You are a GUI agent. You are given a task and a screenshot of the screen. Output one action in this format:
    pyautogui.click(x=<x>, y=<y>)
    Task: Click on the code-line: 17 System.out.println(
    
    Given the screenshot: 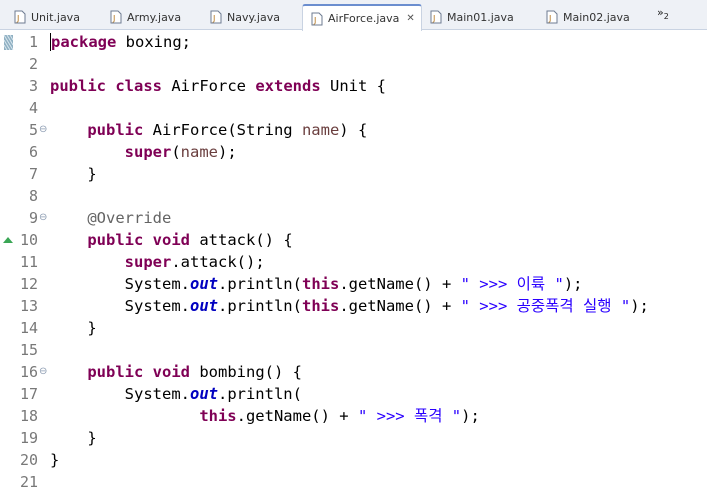 What is the action you would take?
    pyautogui.click(x=353, y=394)
    